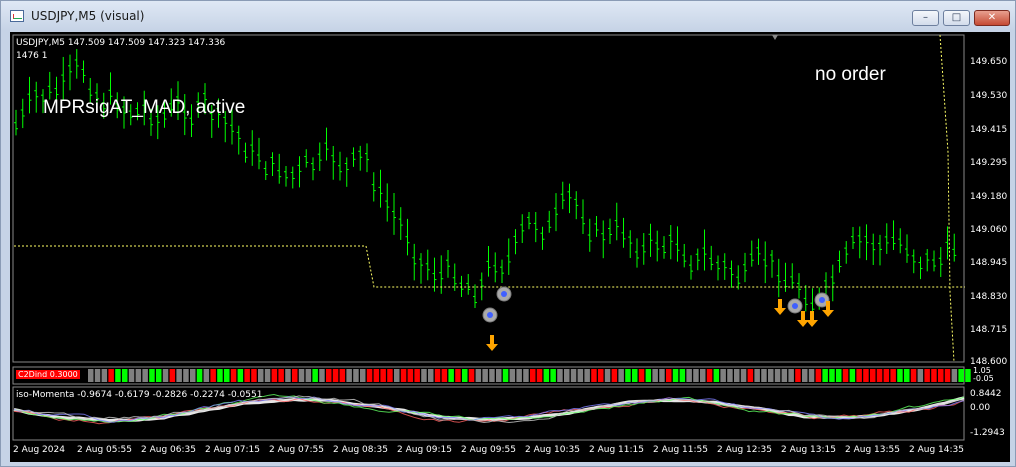  What do you see at coordinates (296, 450) in the screenshot?
I see `time-axis-label: 2 Aug 07:55` at bounding box center [296, 450].